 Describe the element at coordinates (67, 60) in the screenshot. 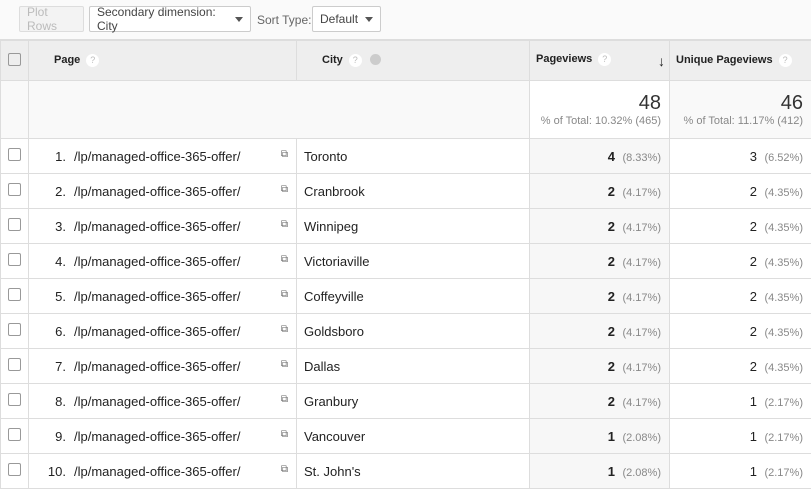

I see `header-page-label: Page` at that location.